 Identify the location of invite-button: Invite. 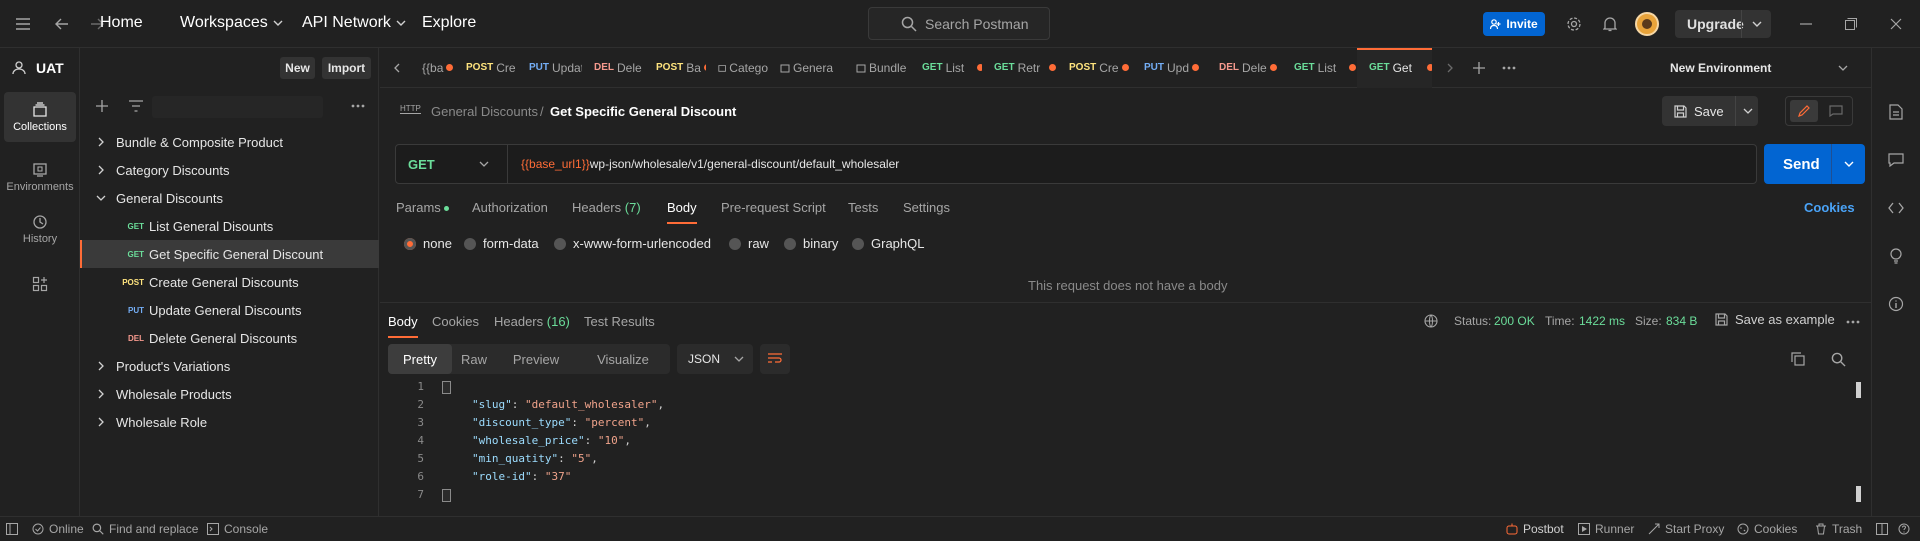
(1514, 24).